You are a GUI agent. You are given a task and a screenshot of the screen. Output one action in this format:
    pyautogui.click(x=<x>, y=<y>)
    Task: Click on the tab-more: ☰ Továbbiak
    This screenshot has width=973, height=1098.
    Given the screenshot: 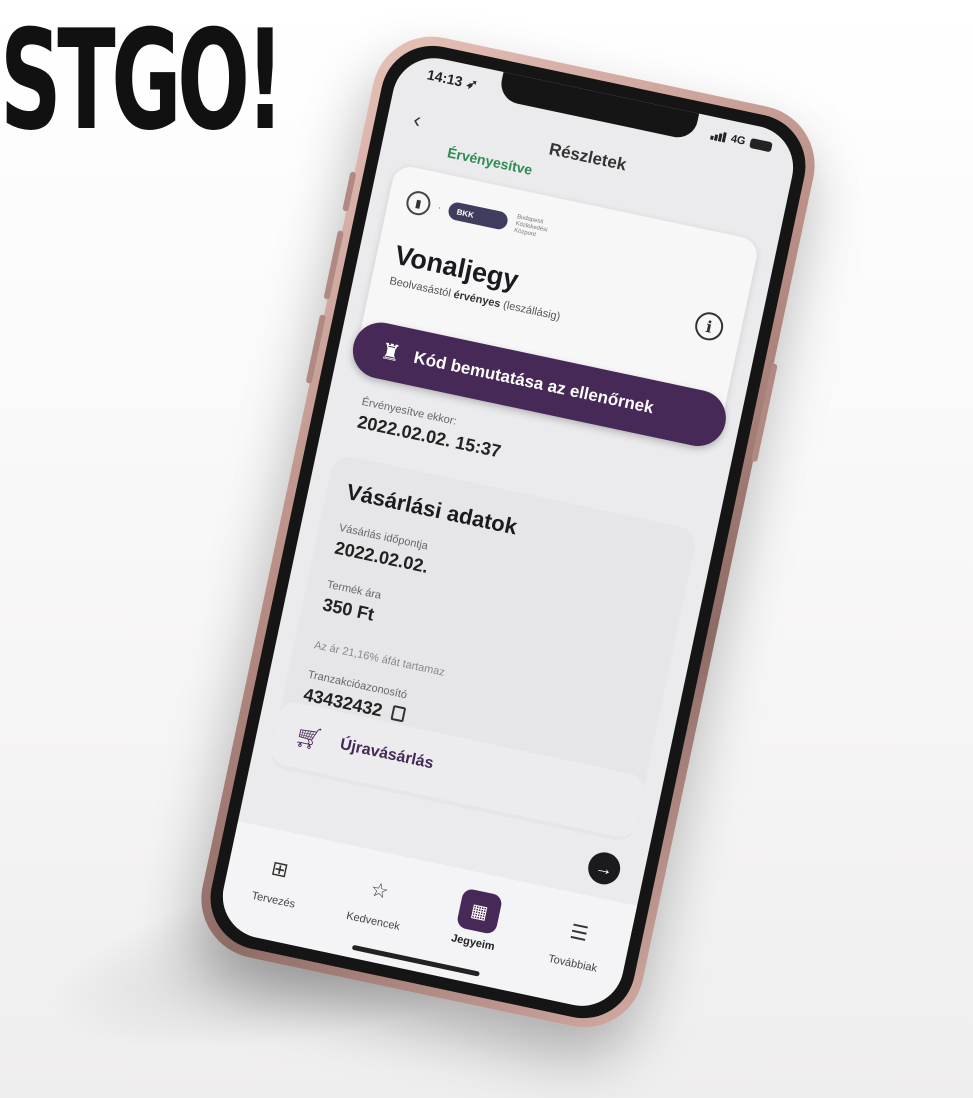 What is the action you would take?
    pyautogui.click(x=577, y=941)
    